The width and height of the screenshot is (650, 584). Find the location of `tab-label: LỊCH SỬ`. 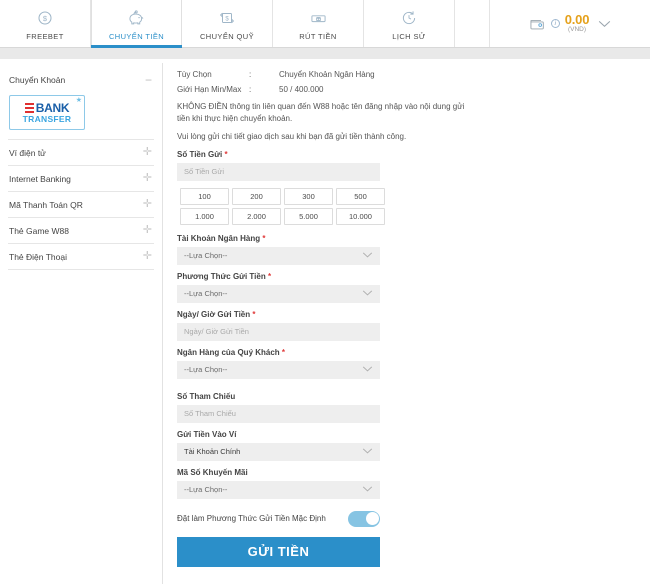

tab-label: LỊCH SỬ is located at coordinates (409, 36).